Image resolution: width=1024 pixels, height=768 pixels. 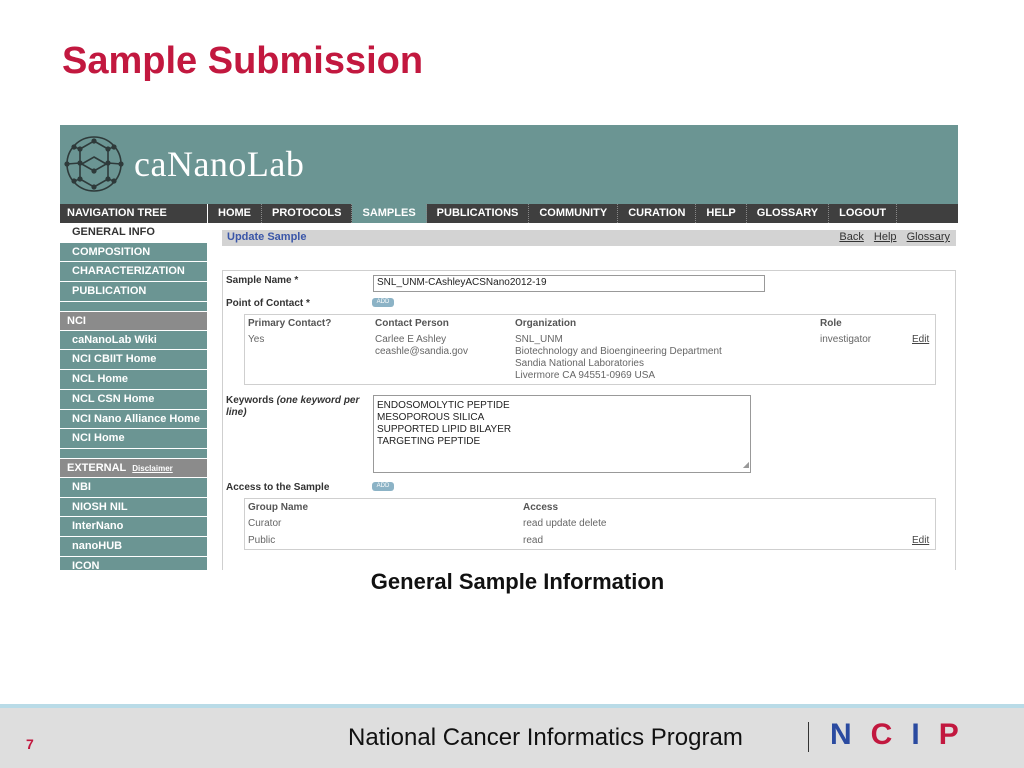 What do you see at coordinates (958, 734) in the screenshot?
I see `ncip-letter: P` at bounding box center [958, 734].